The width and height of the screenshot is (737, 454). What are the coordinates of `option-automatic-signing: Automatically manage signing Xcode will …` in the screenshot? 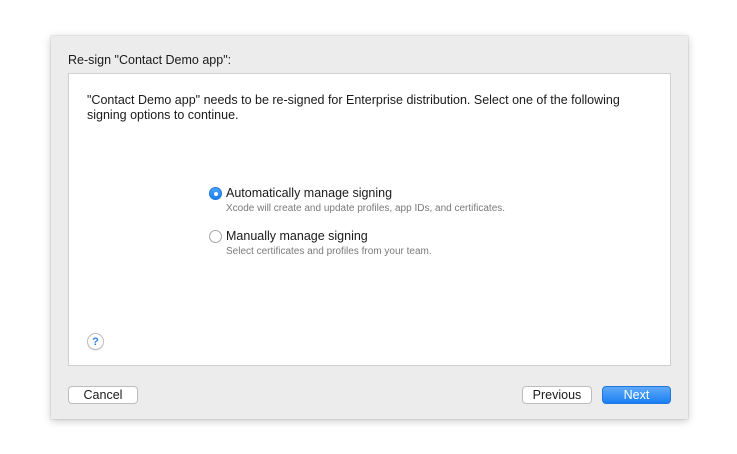 It's located at (357, 200).